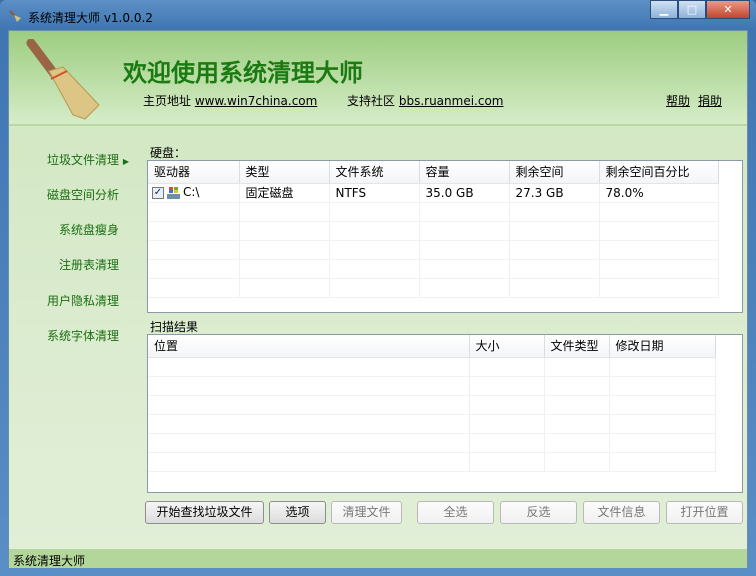 This screenshot has width=756, height=576. Describe the element at coordinates (204, 512) in the screenshot. I see `start-scan-button: 开始查找垃圾文件` at that location.